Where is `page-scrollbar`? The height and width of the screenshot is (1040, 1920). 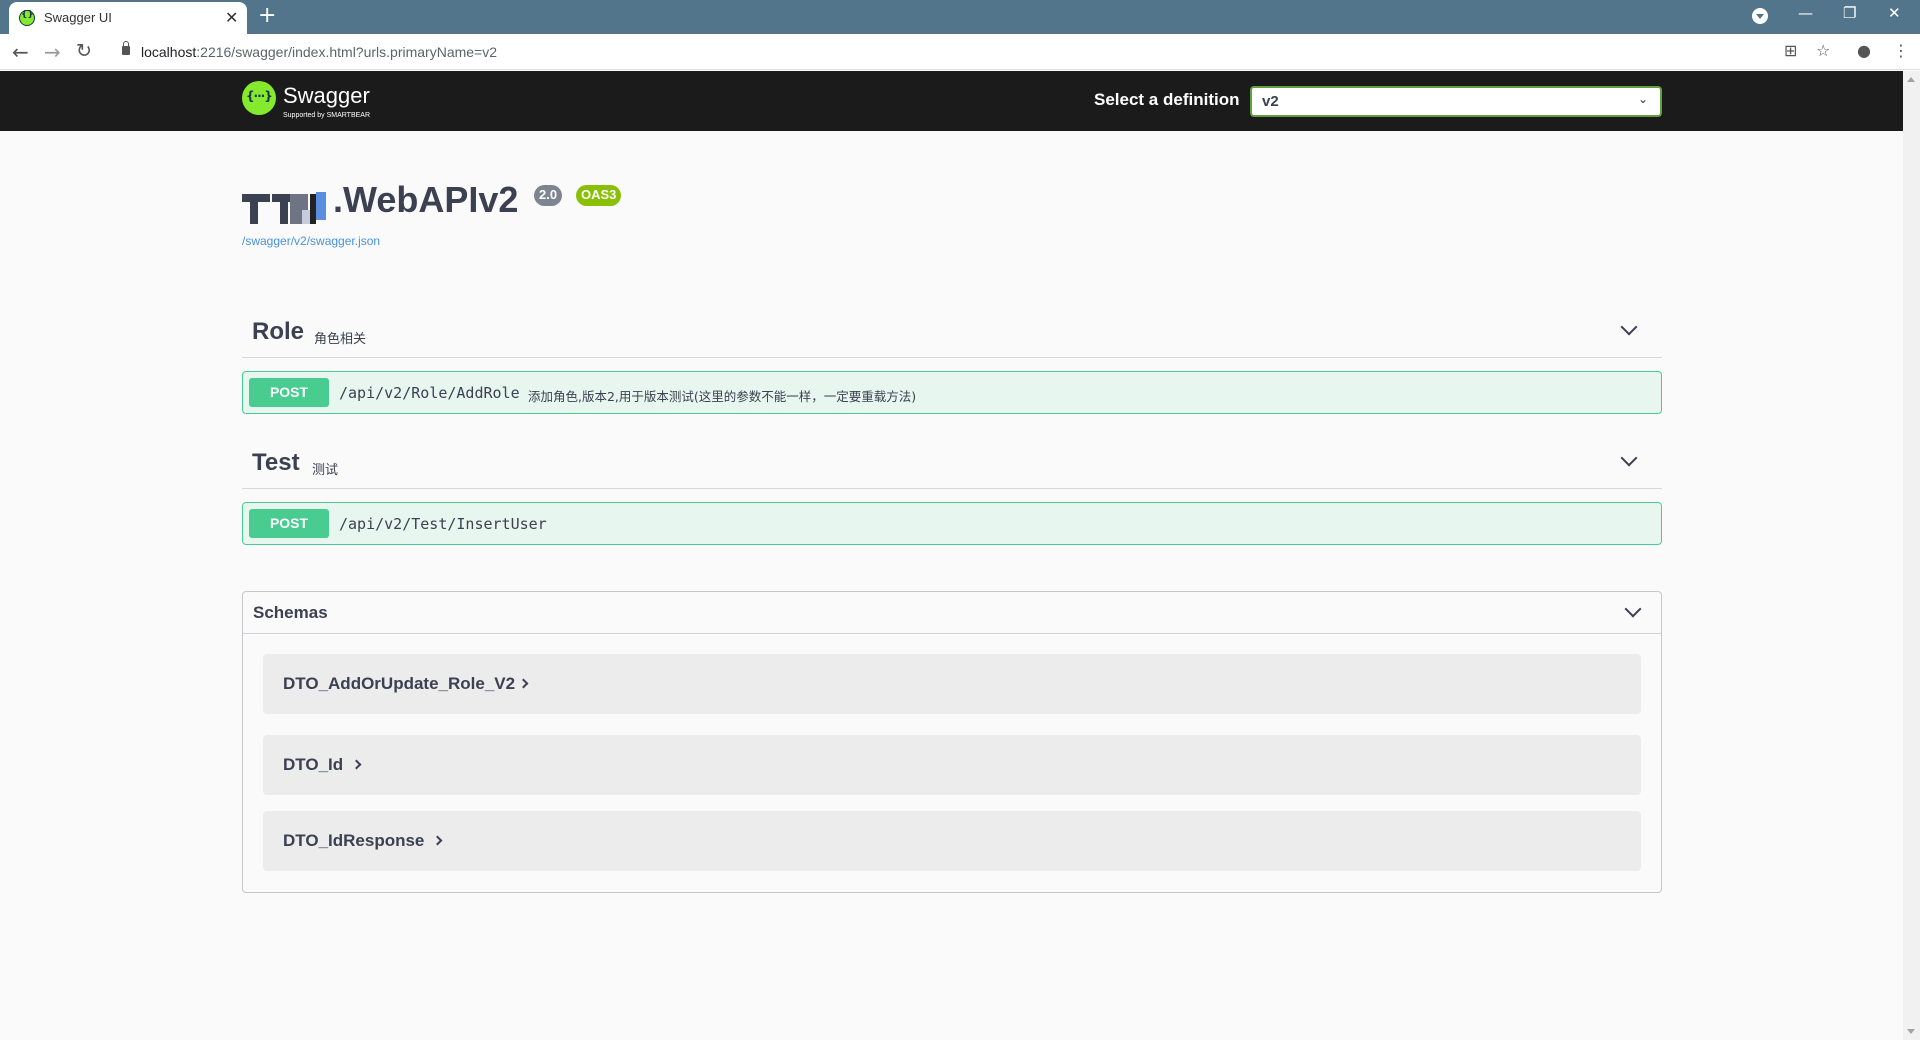
page-scrollbar is located at coordinates (1911, 555).